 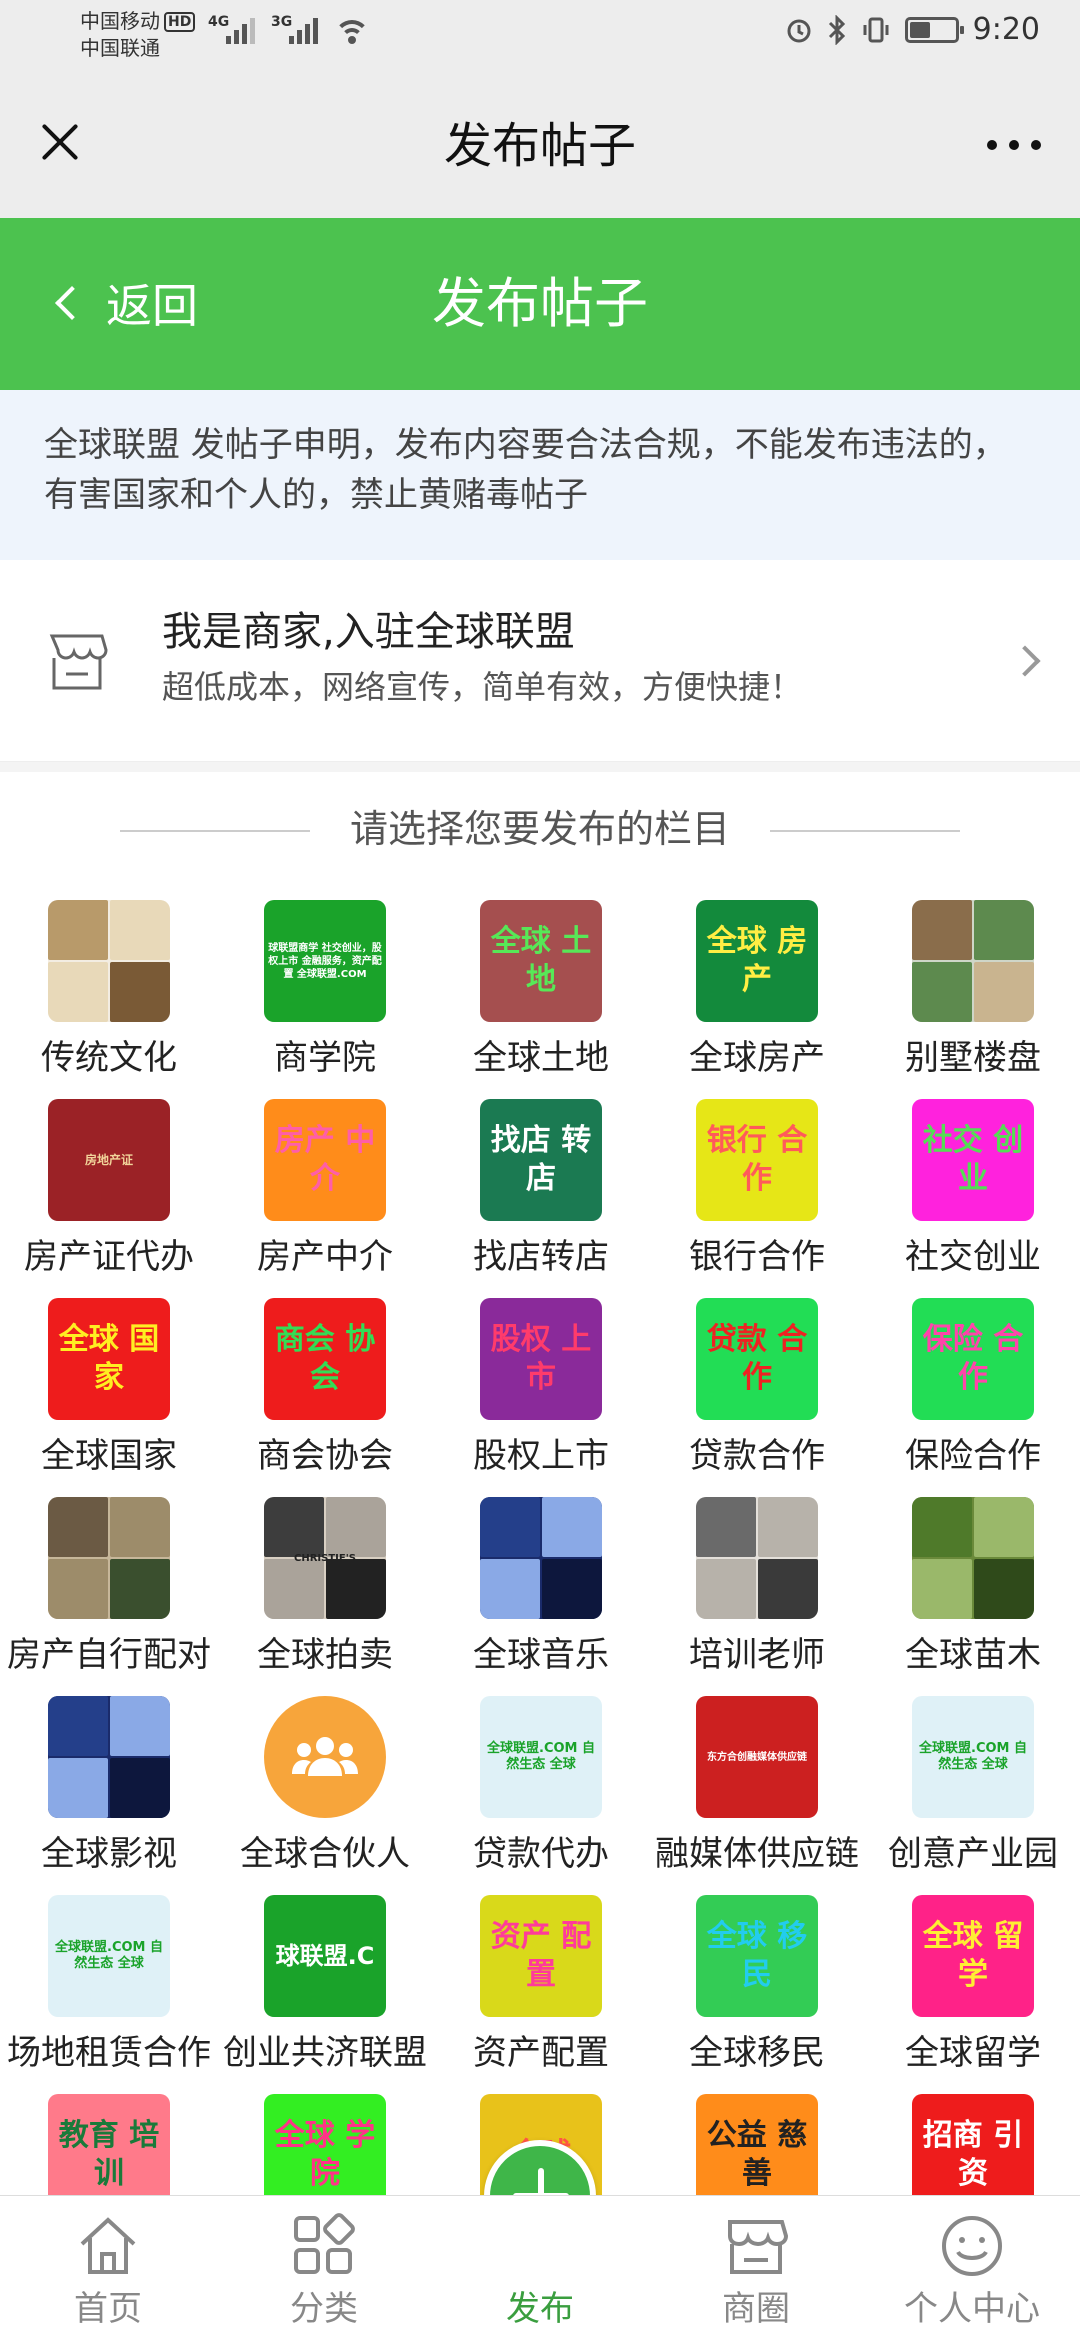 I want to click on category-label: 商学院, so click(x=325, y=1058).